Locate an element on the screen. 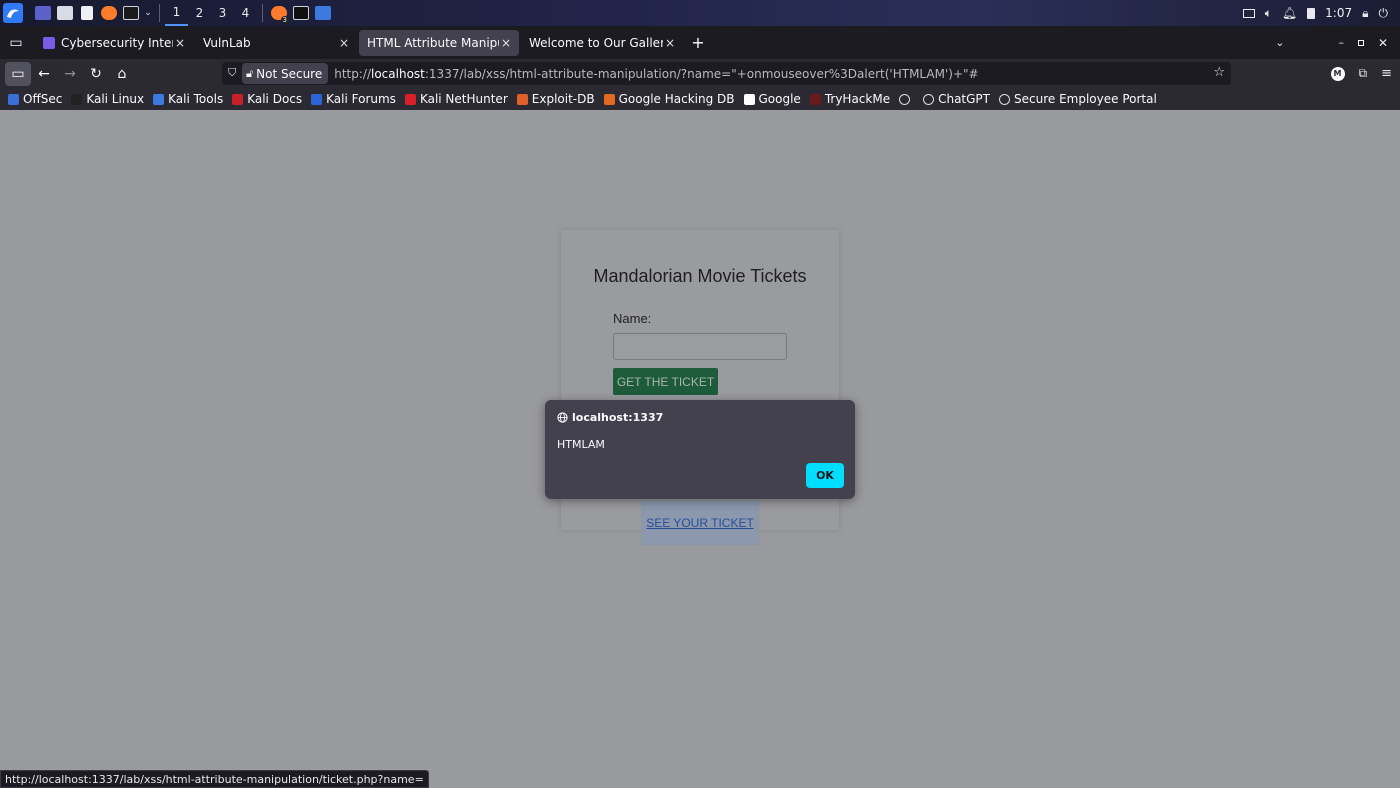  bookmark-label: TryHackMe is located at coordinates (857, 99).